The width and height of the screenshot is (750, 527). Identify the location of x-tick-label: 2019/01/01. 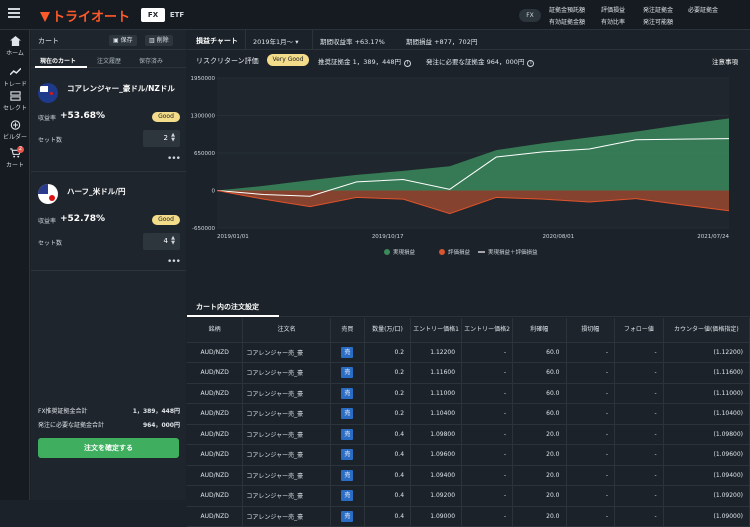
(233, 237).